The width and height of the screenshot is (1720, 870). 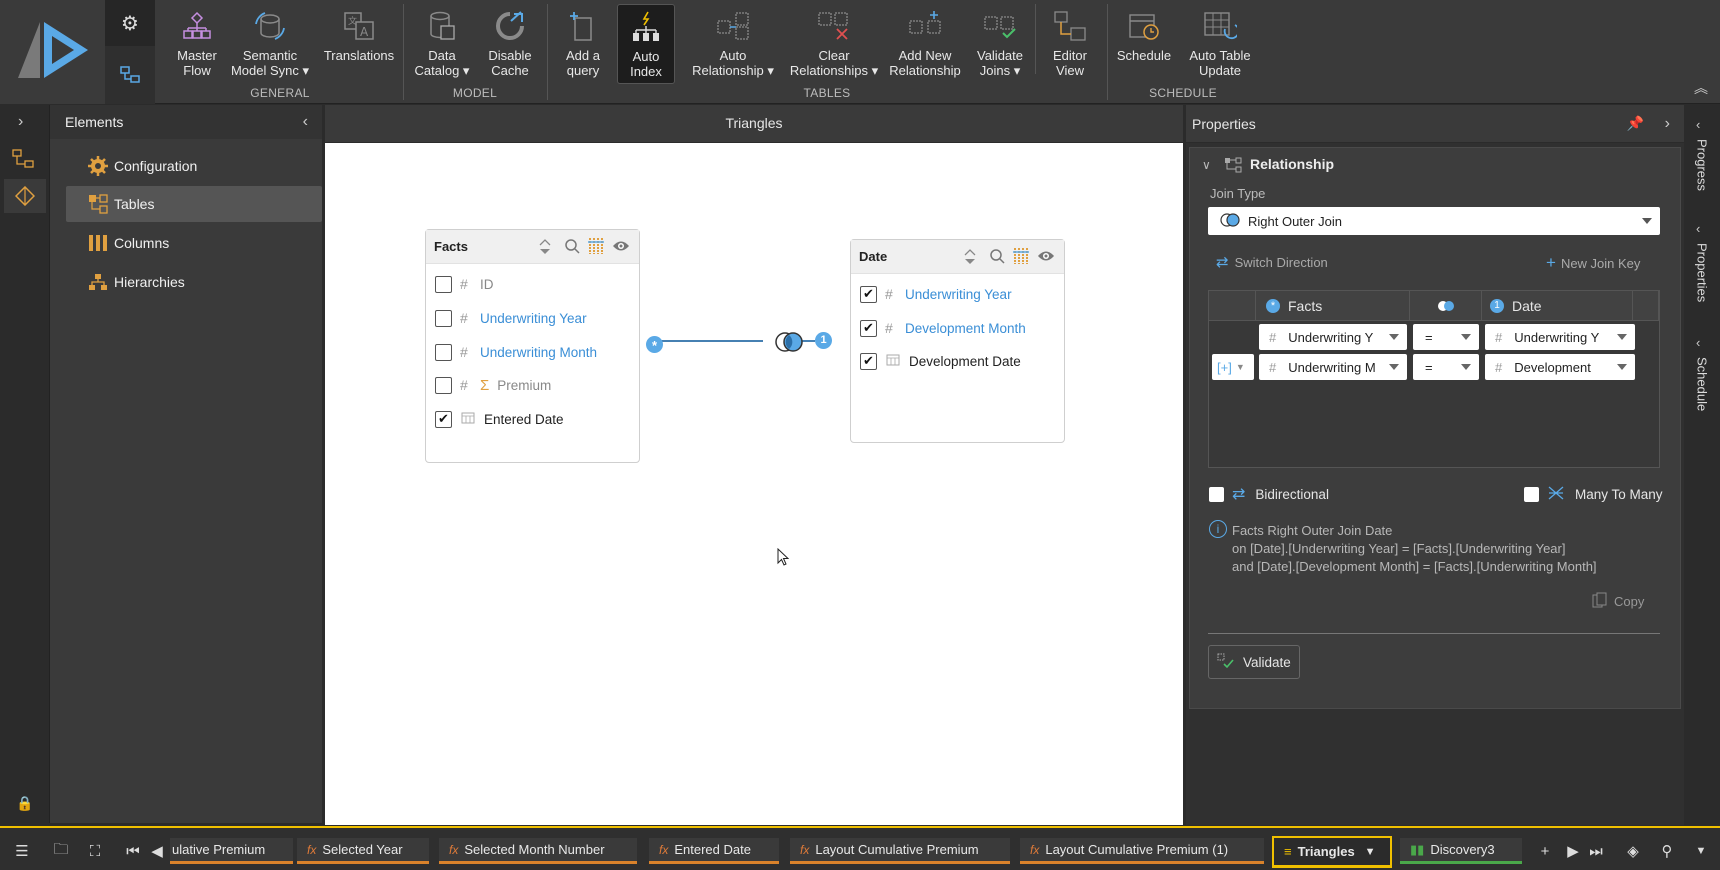 What do you see at coordinates (1142, 851) in the screenshot?
I see `bottom-tab: fx Layout Cumulative Premium (1)` at bounding box center [1142, 851].